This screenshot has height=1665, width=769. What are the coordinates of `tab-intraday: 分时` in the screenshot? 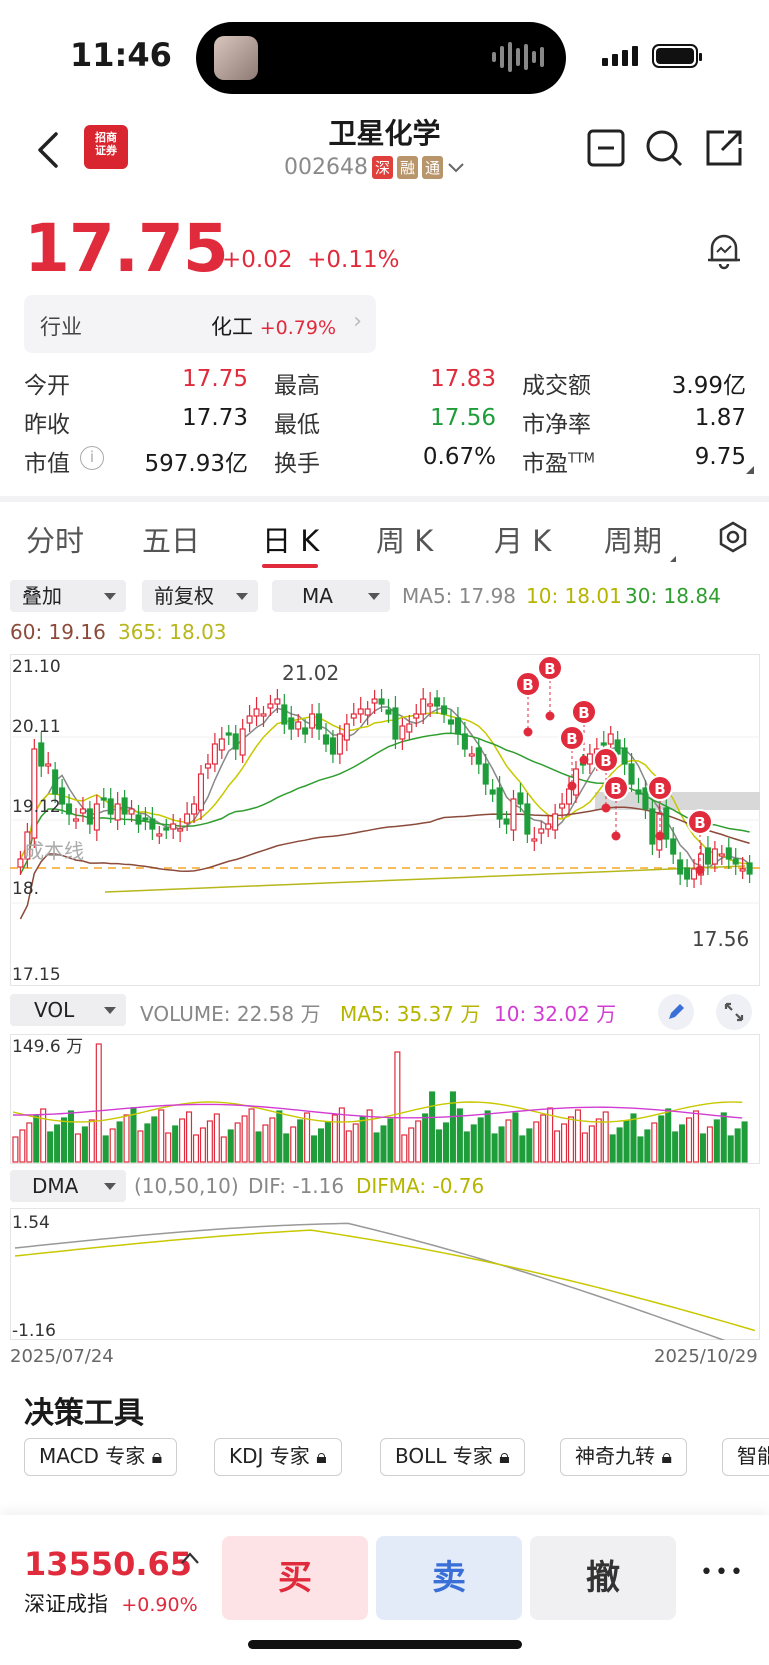 It's located at (55, 539).